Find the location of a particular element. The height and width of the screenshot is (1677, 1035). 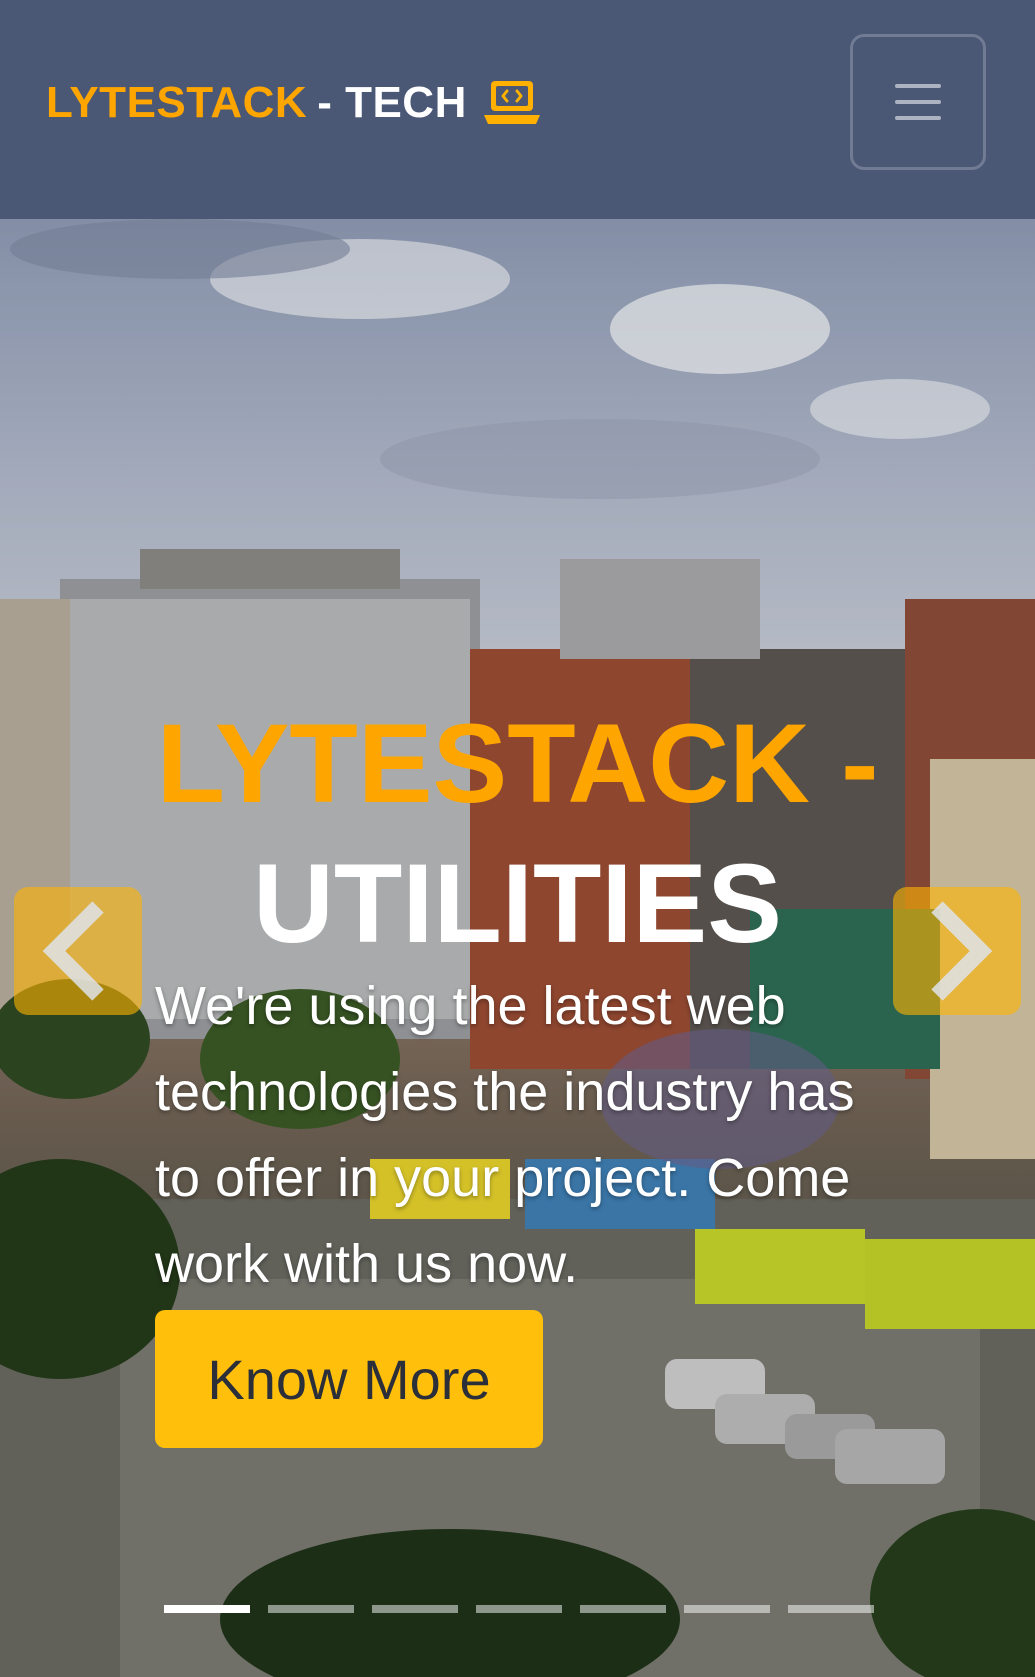

brand-secondary: - TECH is located at coordinates (392, 102).